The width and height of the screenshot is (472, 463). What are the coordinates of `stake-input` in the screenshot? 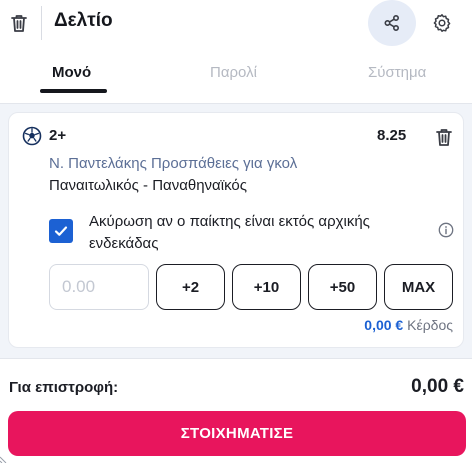 It's located at (99, 287).